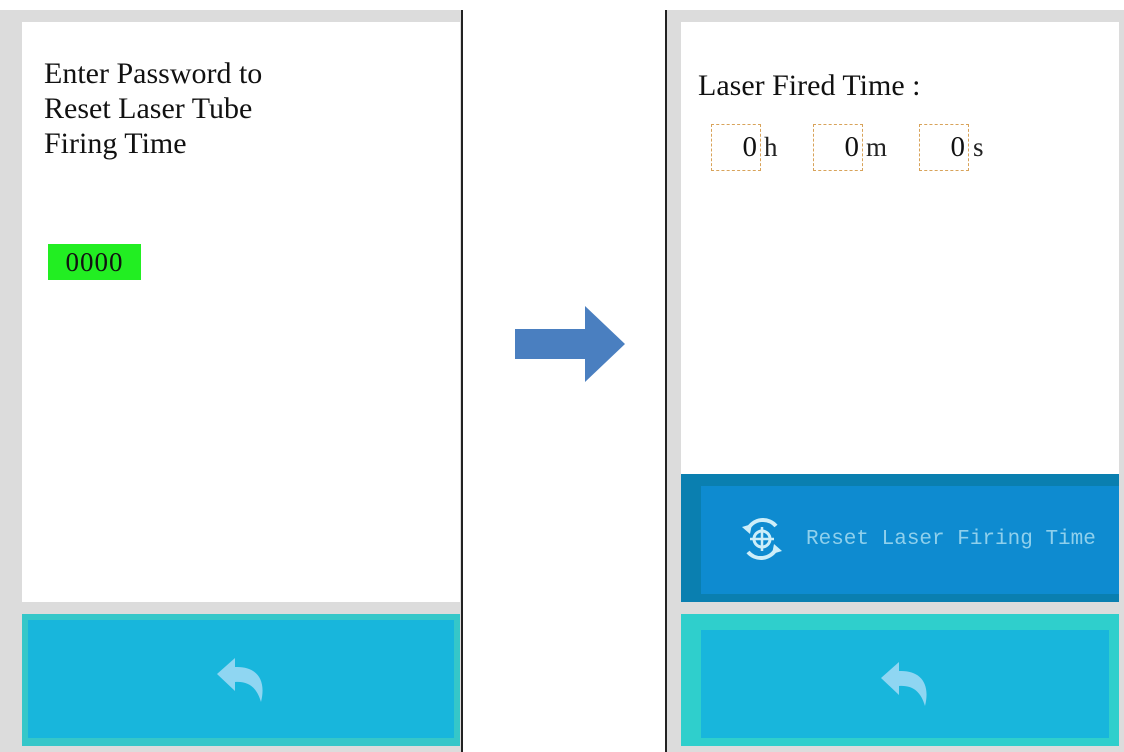 The image size is (1124, 752). What do you see at coordinates (877, 147) in the screenshot?
I see `minutes-unit: m` at bounding box center [877, 147].